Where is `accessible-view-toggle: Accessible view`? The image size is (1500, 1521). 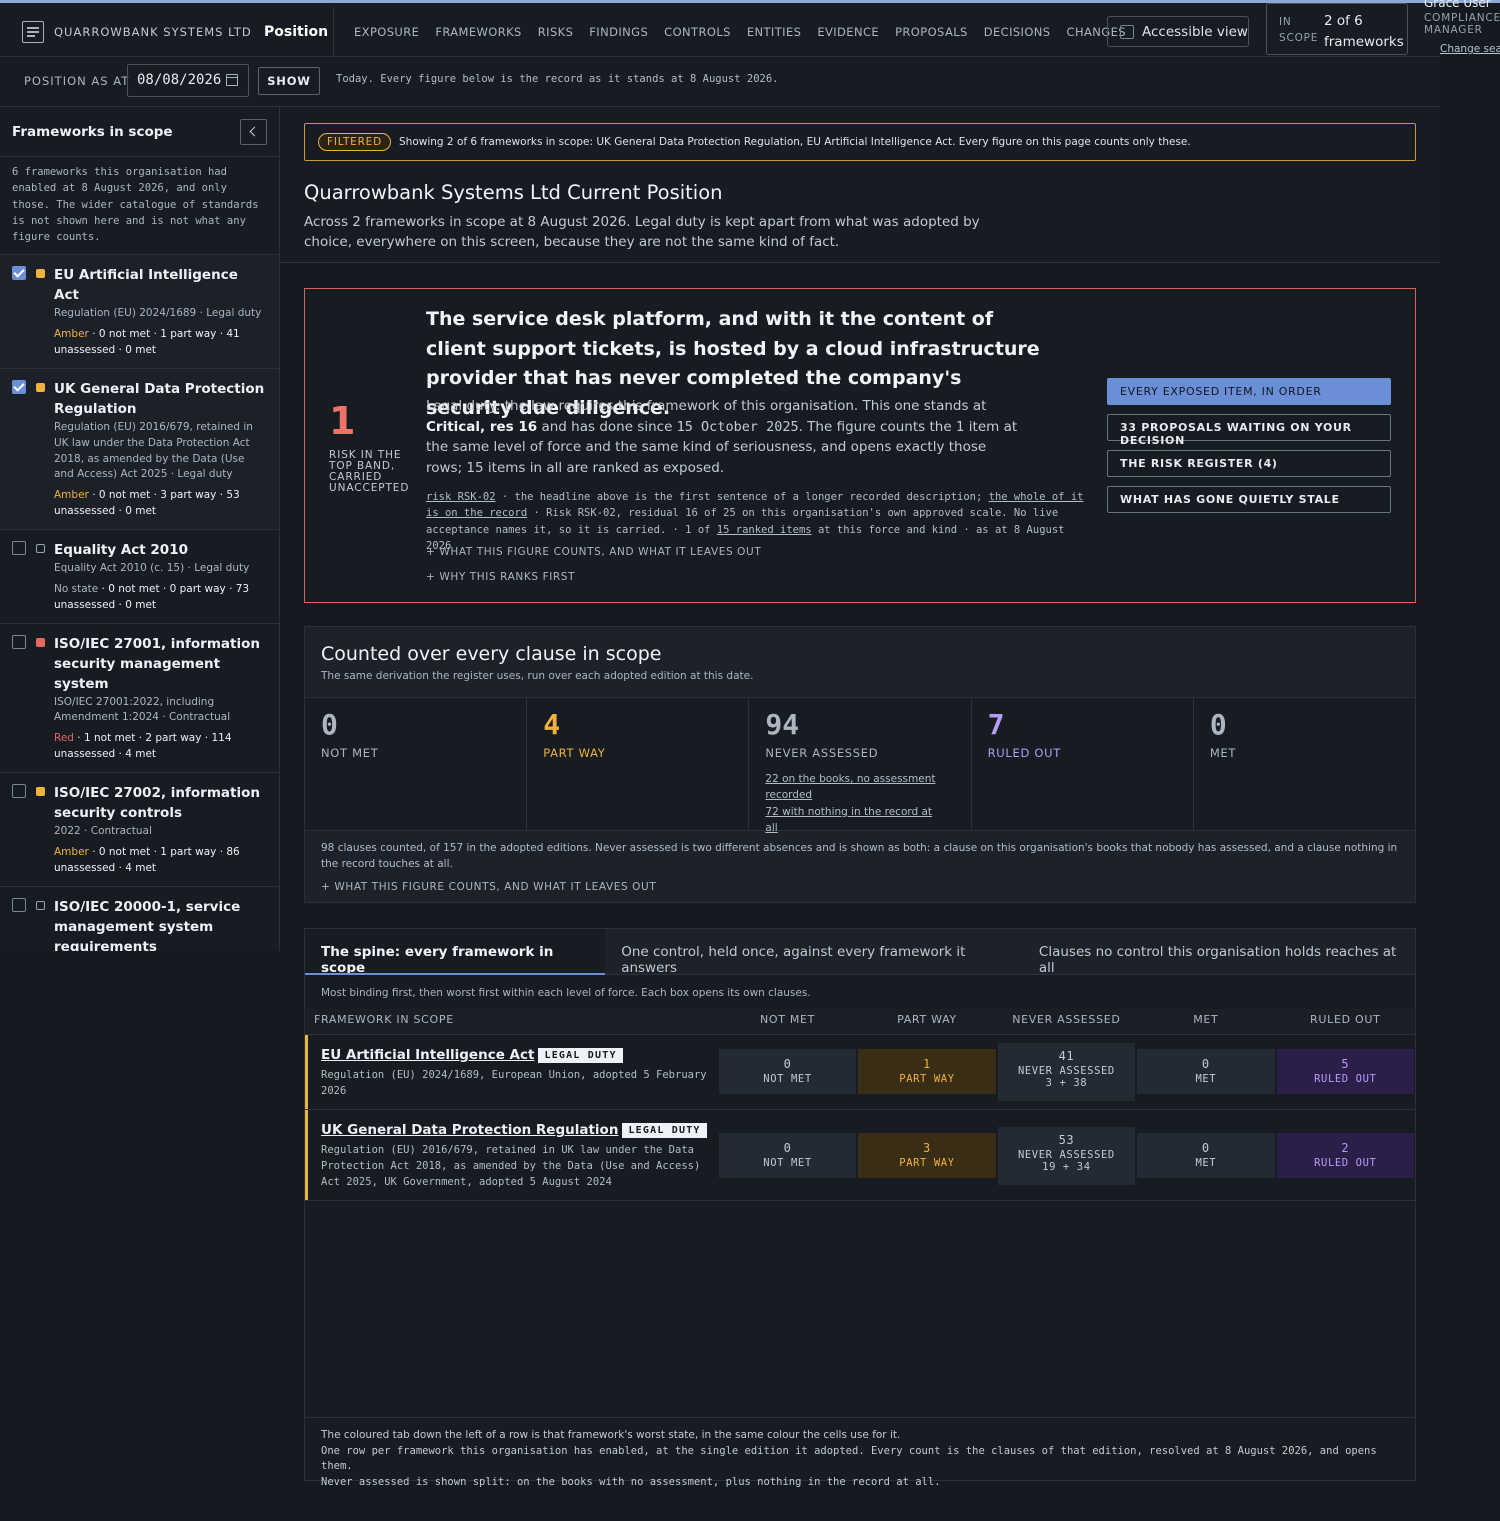
accessible-view-toggle: Accessible view is located at coordinates (1178, 31).